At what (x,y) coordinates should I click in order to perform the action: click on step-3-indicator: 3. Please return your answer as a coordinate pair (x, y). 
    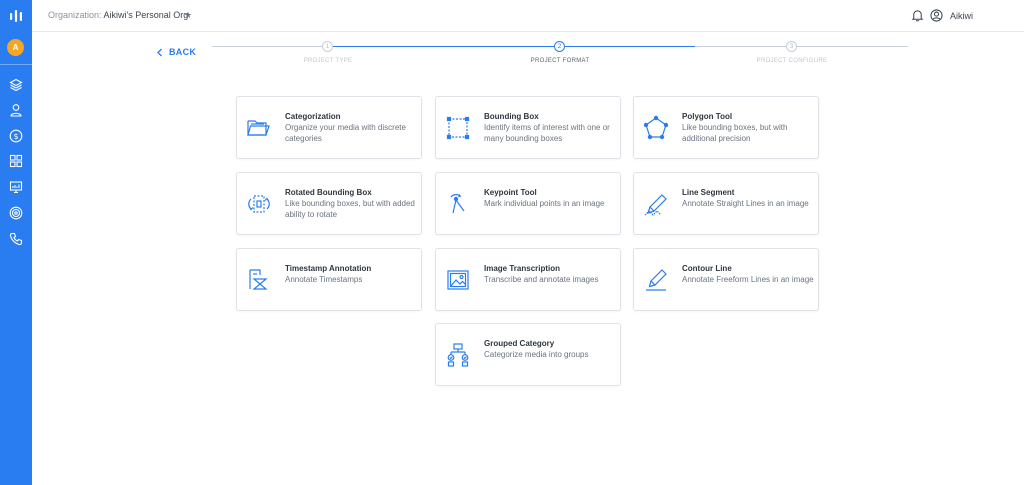
    Looking at the image, I should click on (791, 46).